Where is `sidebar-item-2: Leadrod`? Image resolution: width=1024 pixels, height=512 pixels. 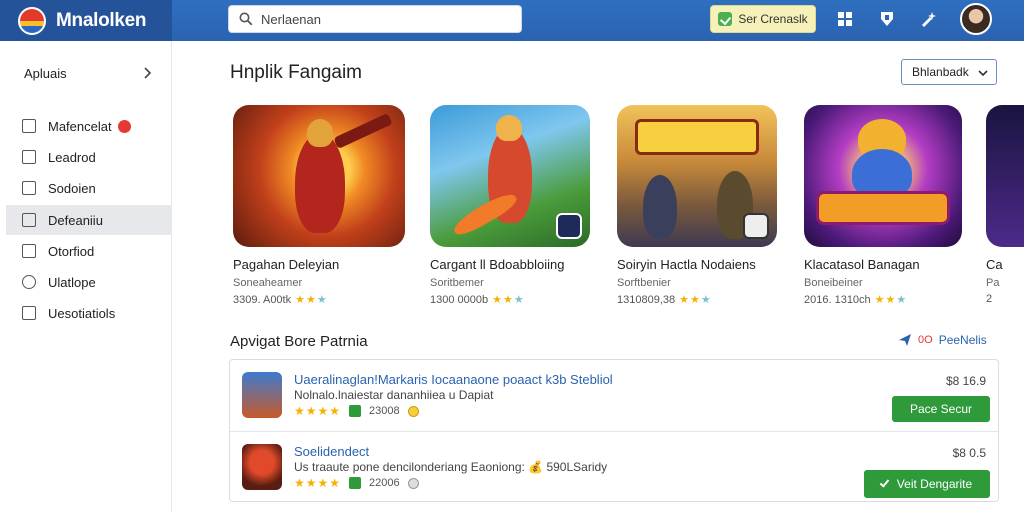
sidebar-item-2: Leadrod is located at coordinates (89, 157).